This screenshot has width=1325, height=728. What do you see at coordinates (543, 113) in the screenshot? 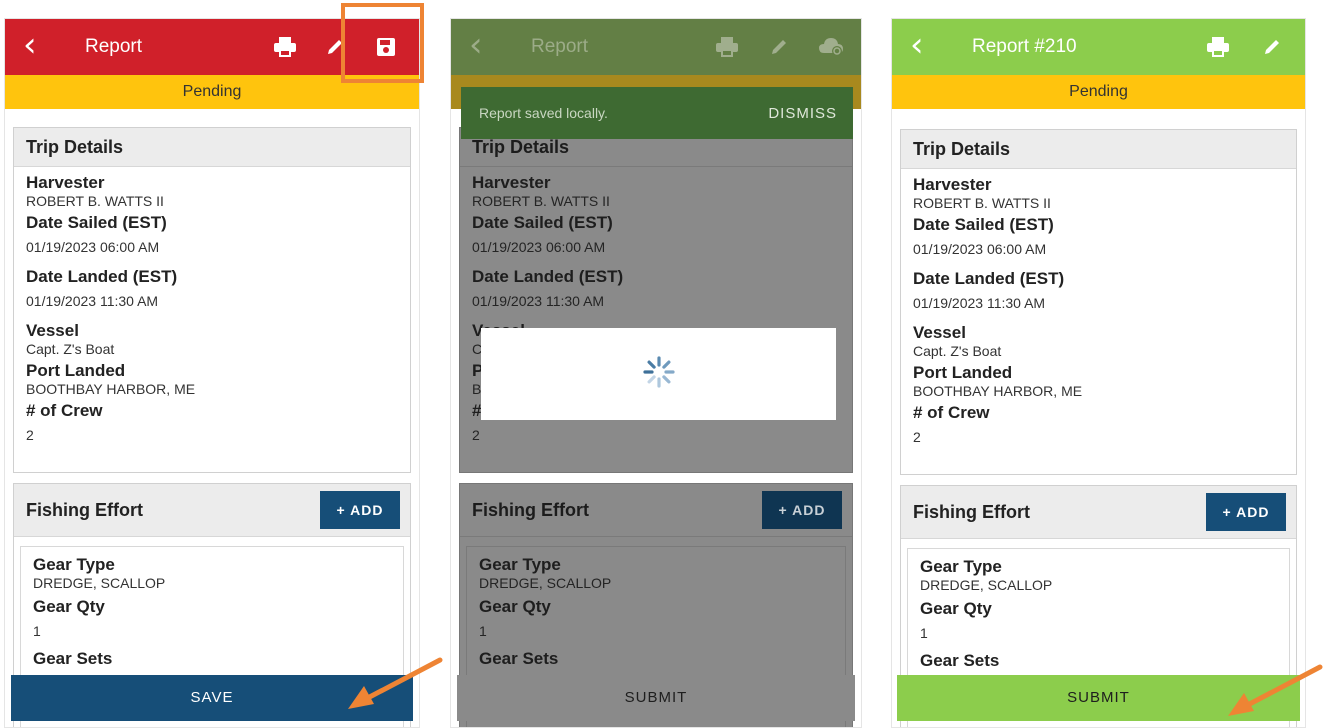
I see `snackbar-message: Report saved locally.` at bounding box center [543, 113].